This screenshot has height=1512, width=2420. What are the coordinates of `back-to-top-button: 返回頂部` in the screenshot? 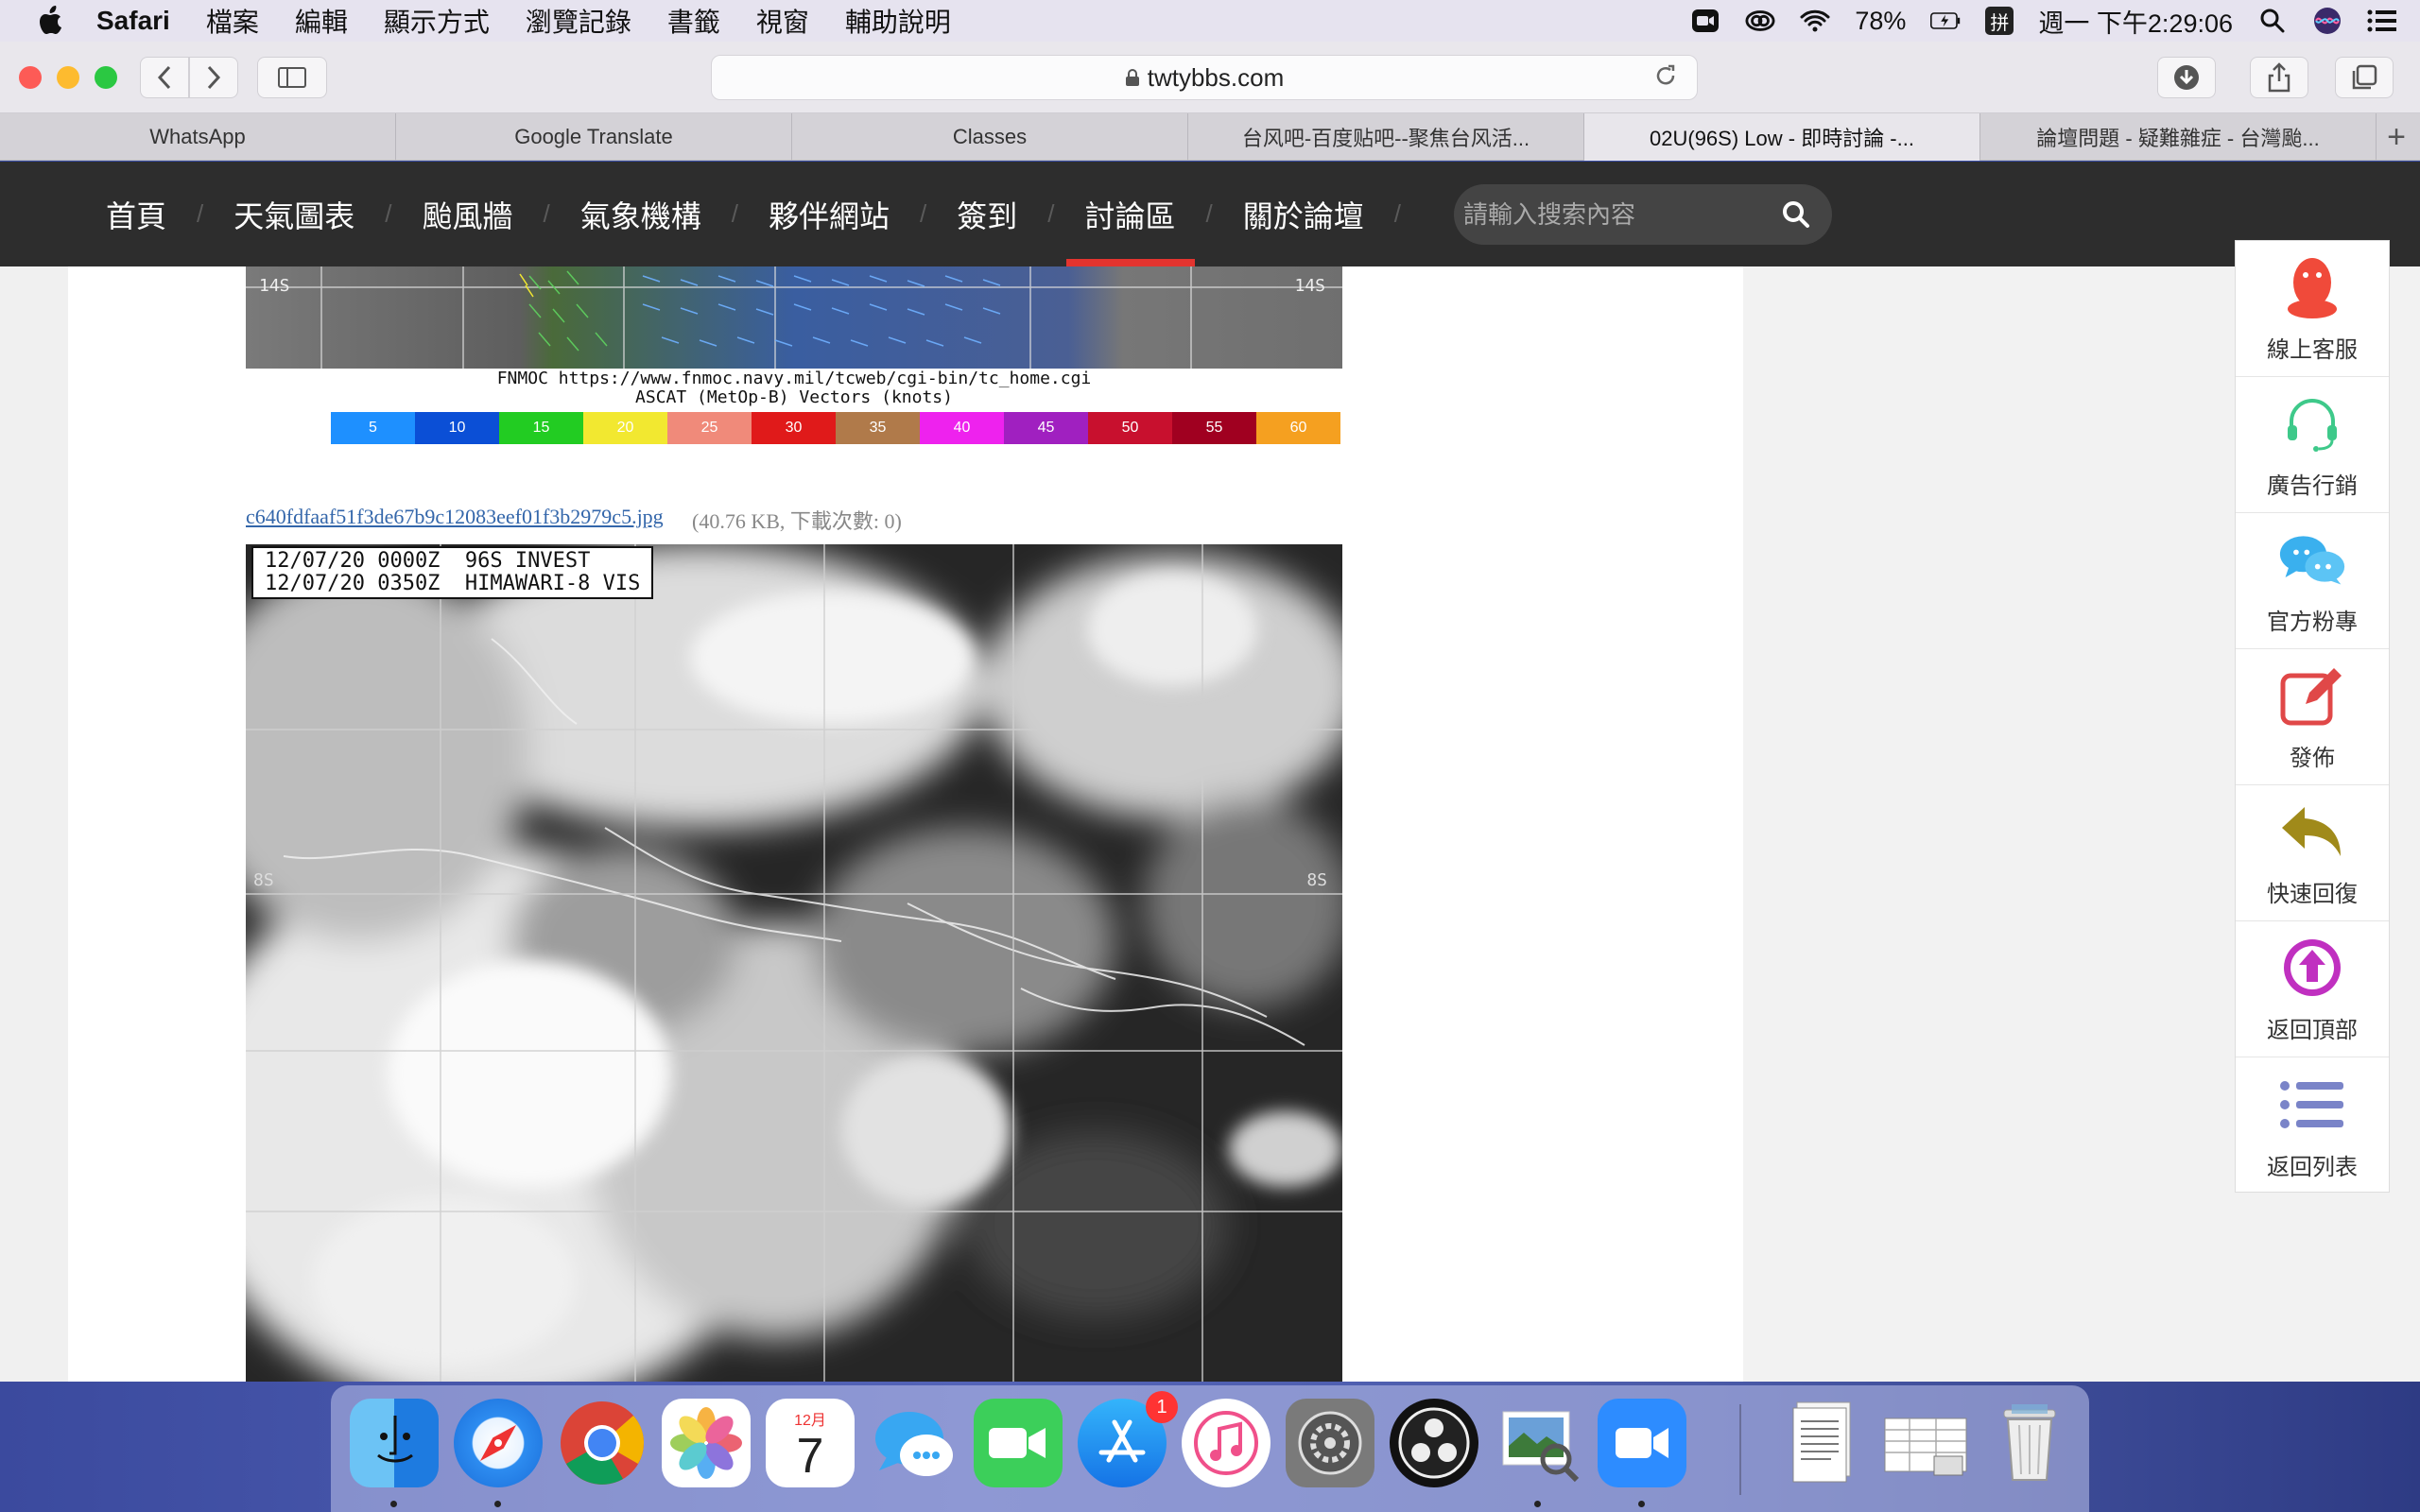 It's located at (2312, 989).